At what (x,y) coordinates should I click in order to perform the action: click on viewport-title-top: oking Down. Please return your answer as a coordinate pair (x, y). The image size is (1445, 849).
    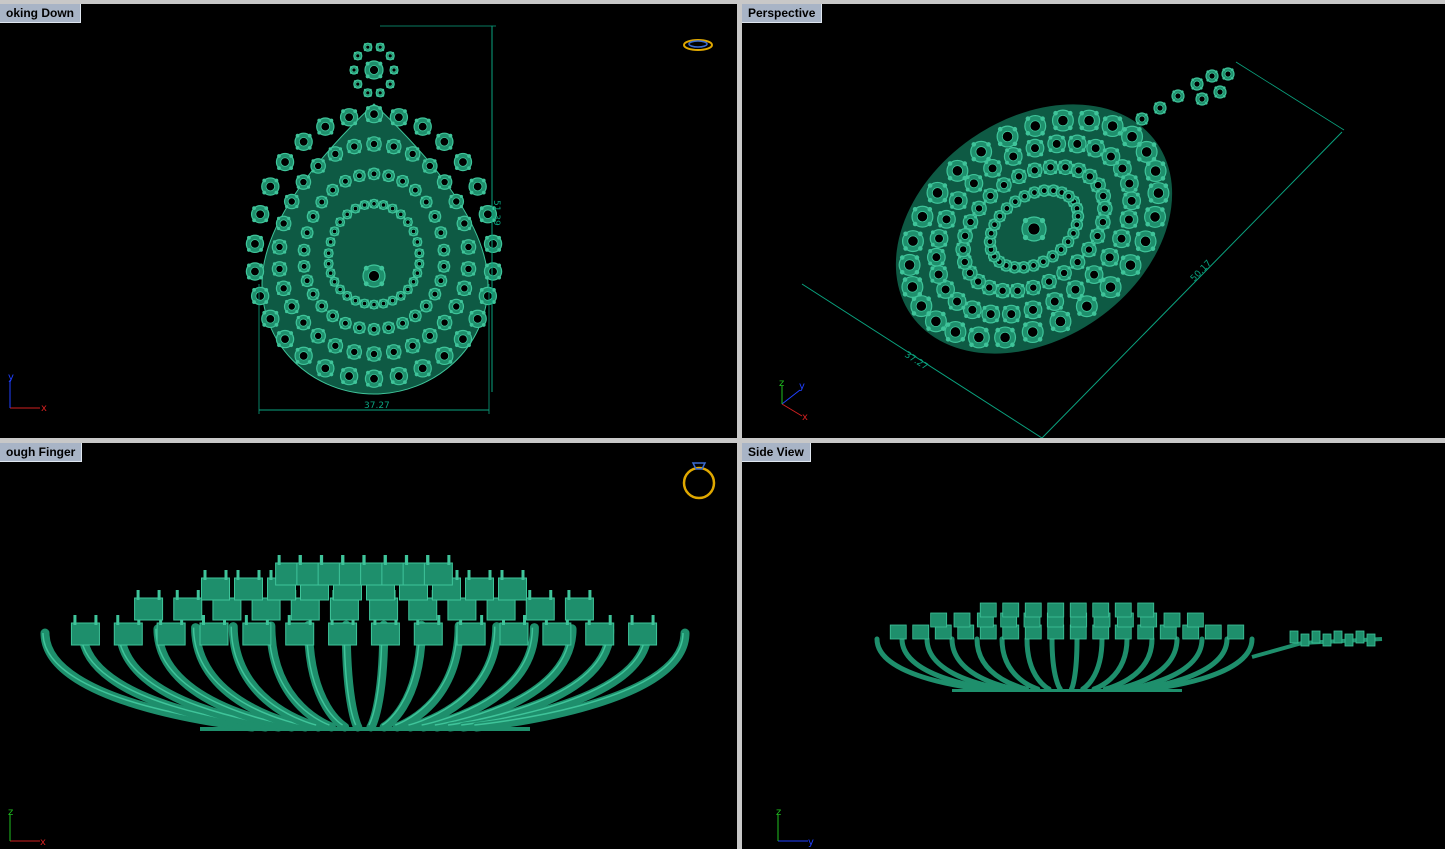
    Looking at the image, I should click on (40, 13).